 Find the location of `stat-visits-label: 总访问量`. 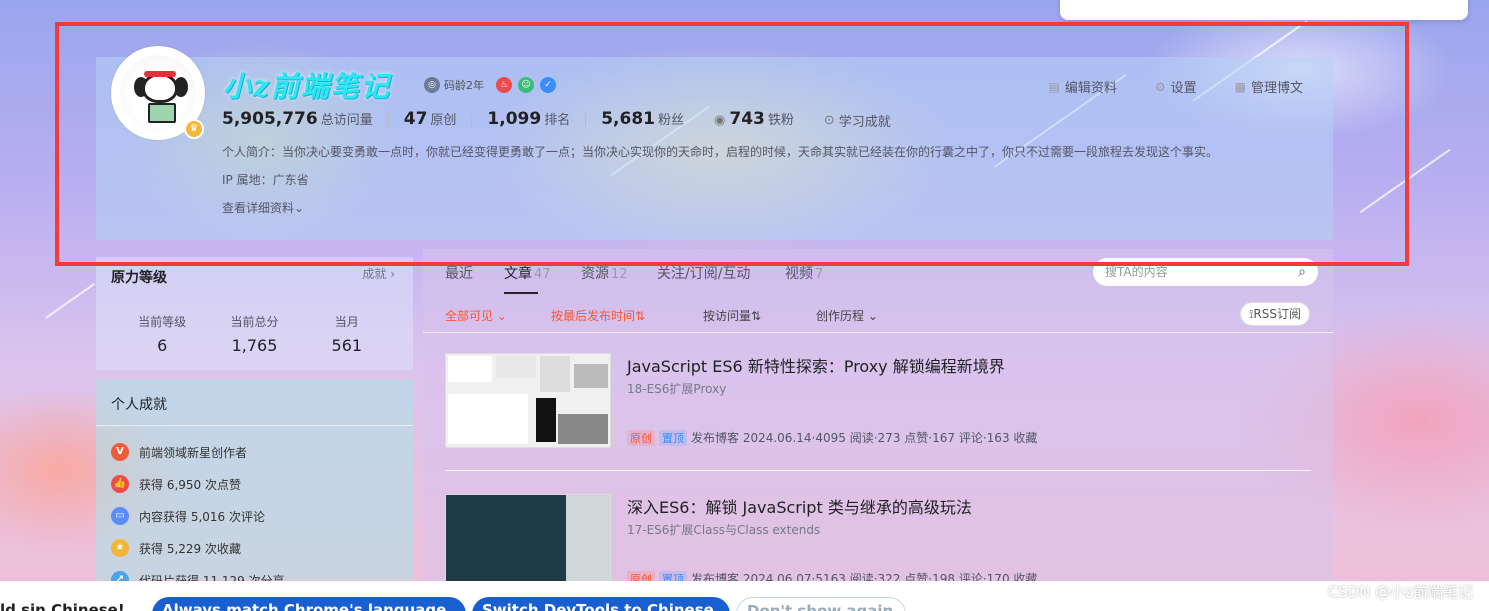

stat-visits-label: 总访问量 is located at coordinates (346, 120).